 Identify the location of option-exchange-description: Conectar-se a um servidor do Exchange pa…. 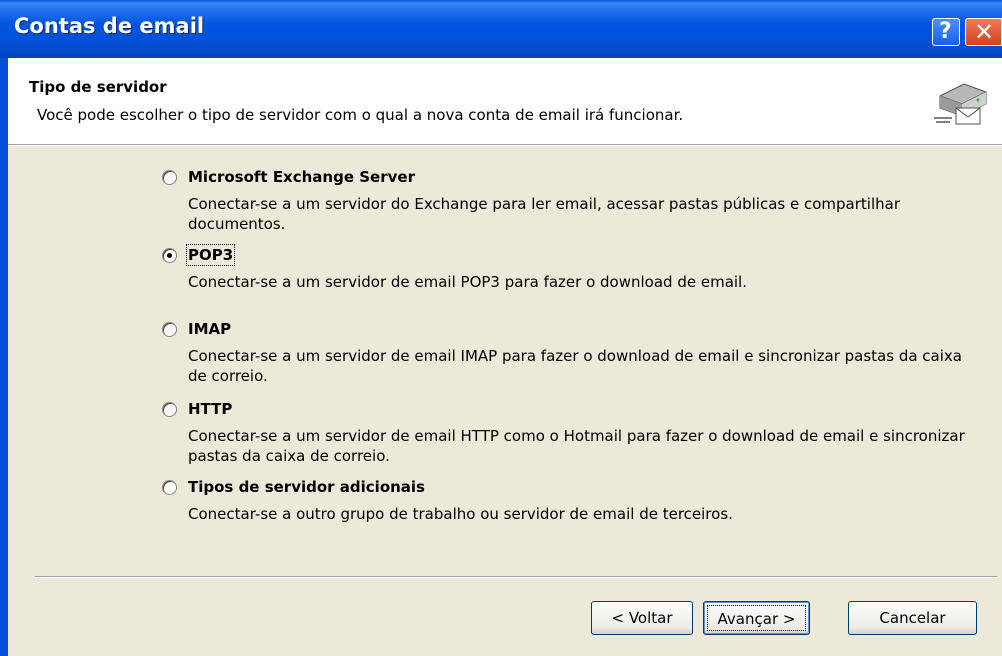
(544, 214).